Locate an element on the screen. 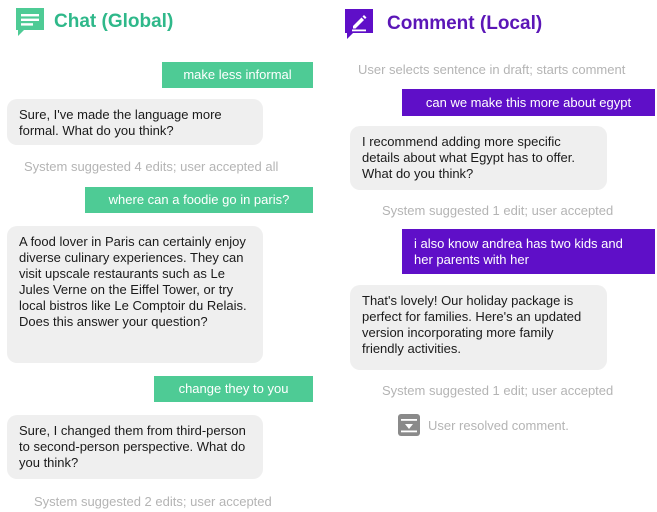 Image resolution: width=657 pixels, height=512 pixels. chat-panel-header: Chat (Global) is located at coordinates (93, 22).